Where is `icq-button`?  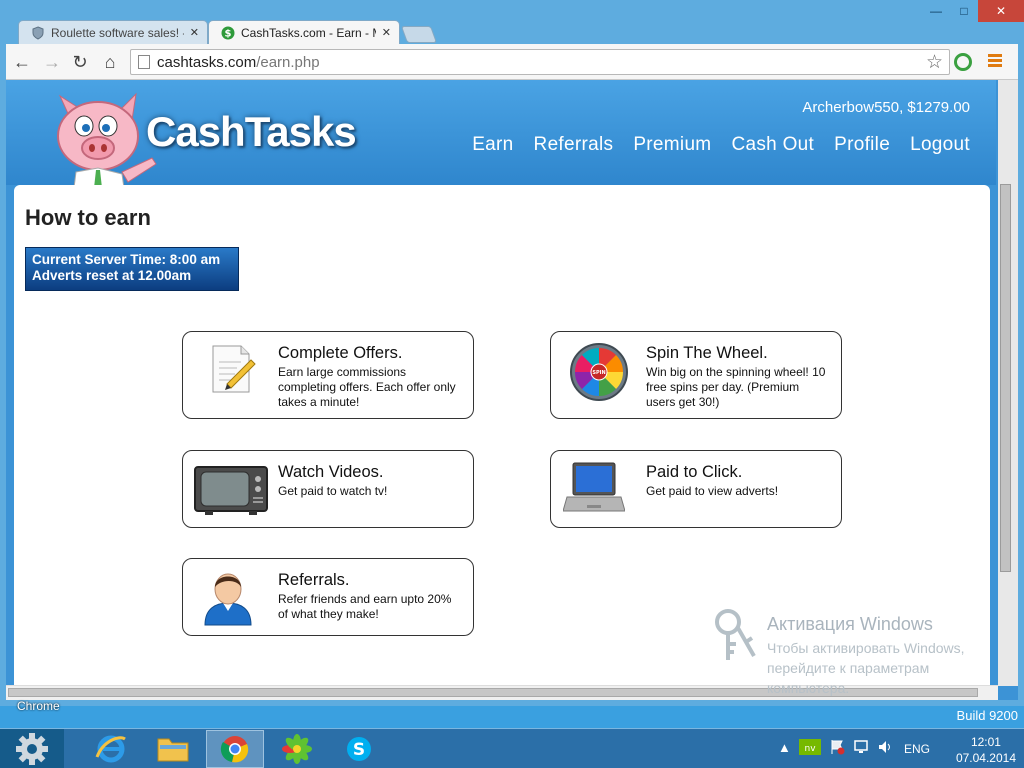 icq-button is located at coordinates (297, 749).